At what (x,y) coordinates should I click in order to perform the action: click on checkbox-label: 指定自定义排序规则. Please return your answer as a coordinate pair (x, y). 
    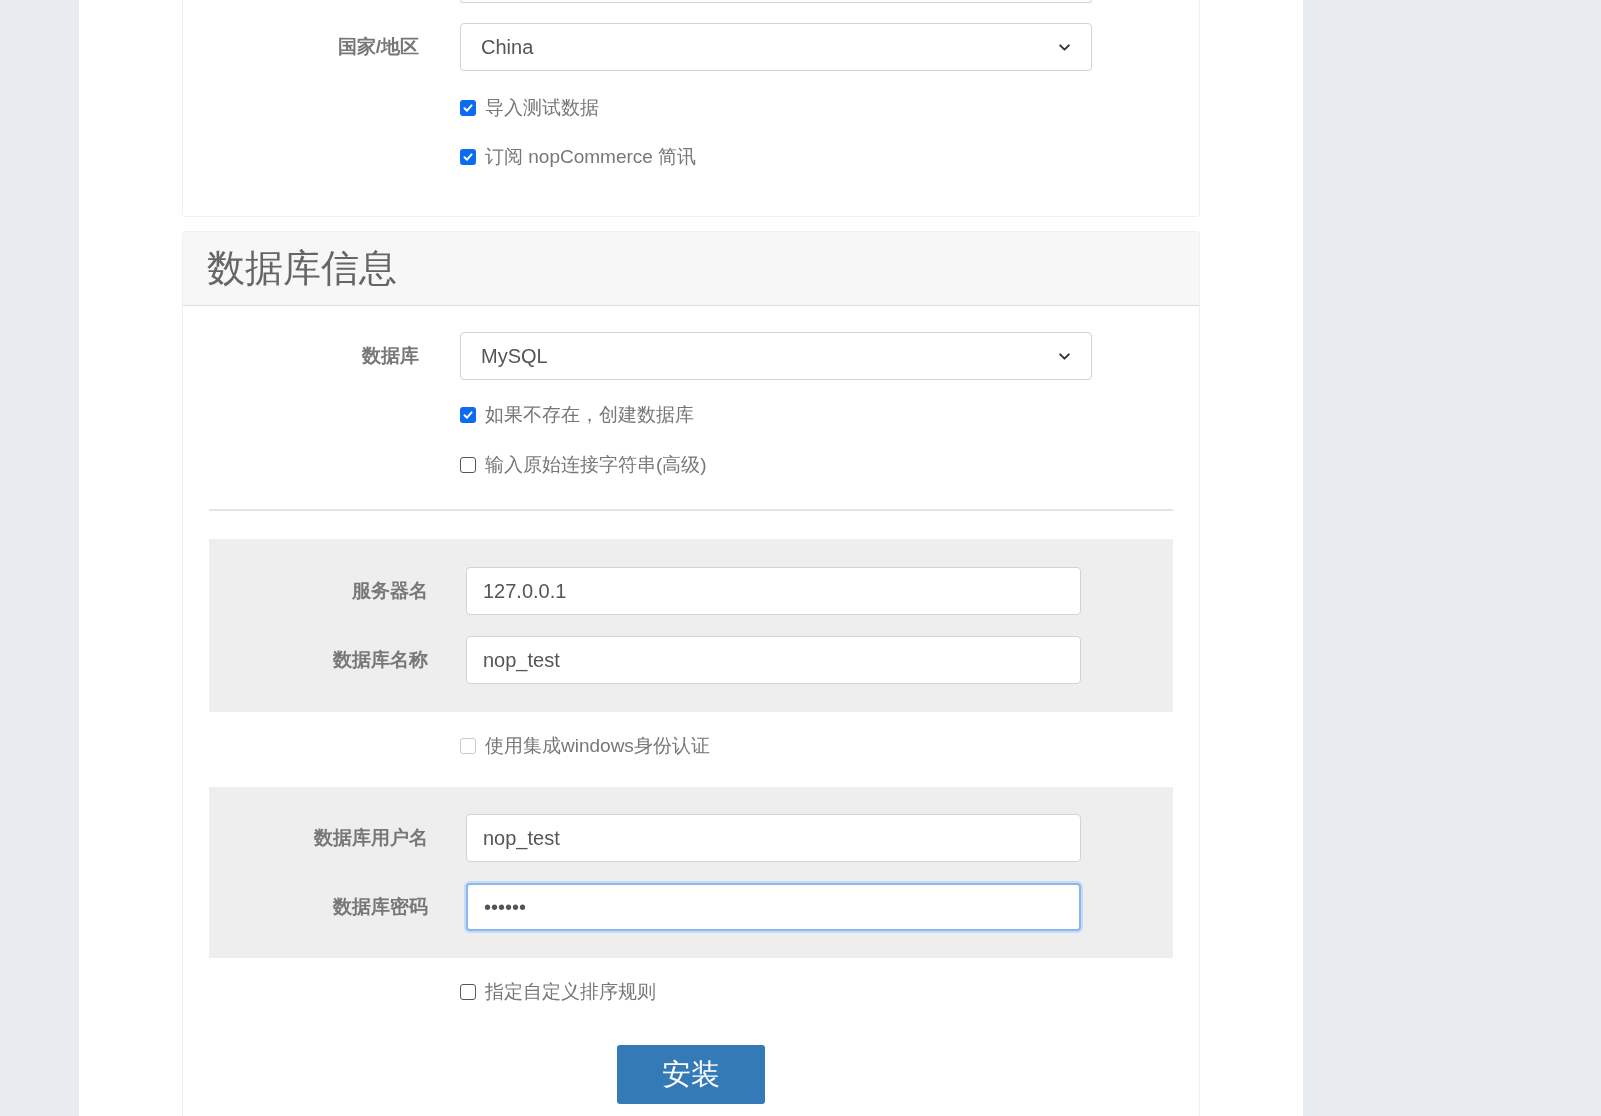
    Looking at the image, I should click on (570, 991).